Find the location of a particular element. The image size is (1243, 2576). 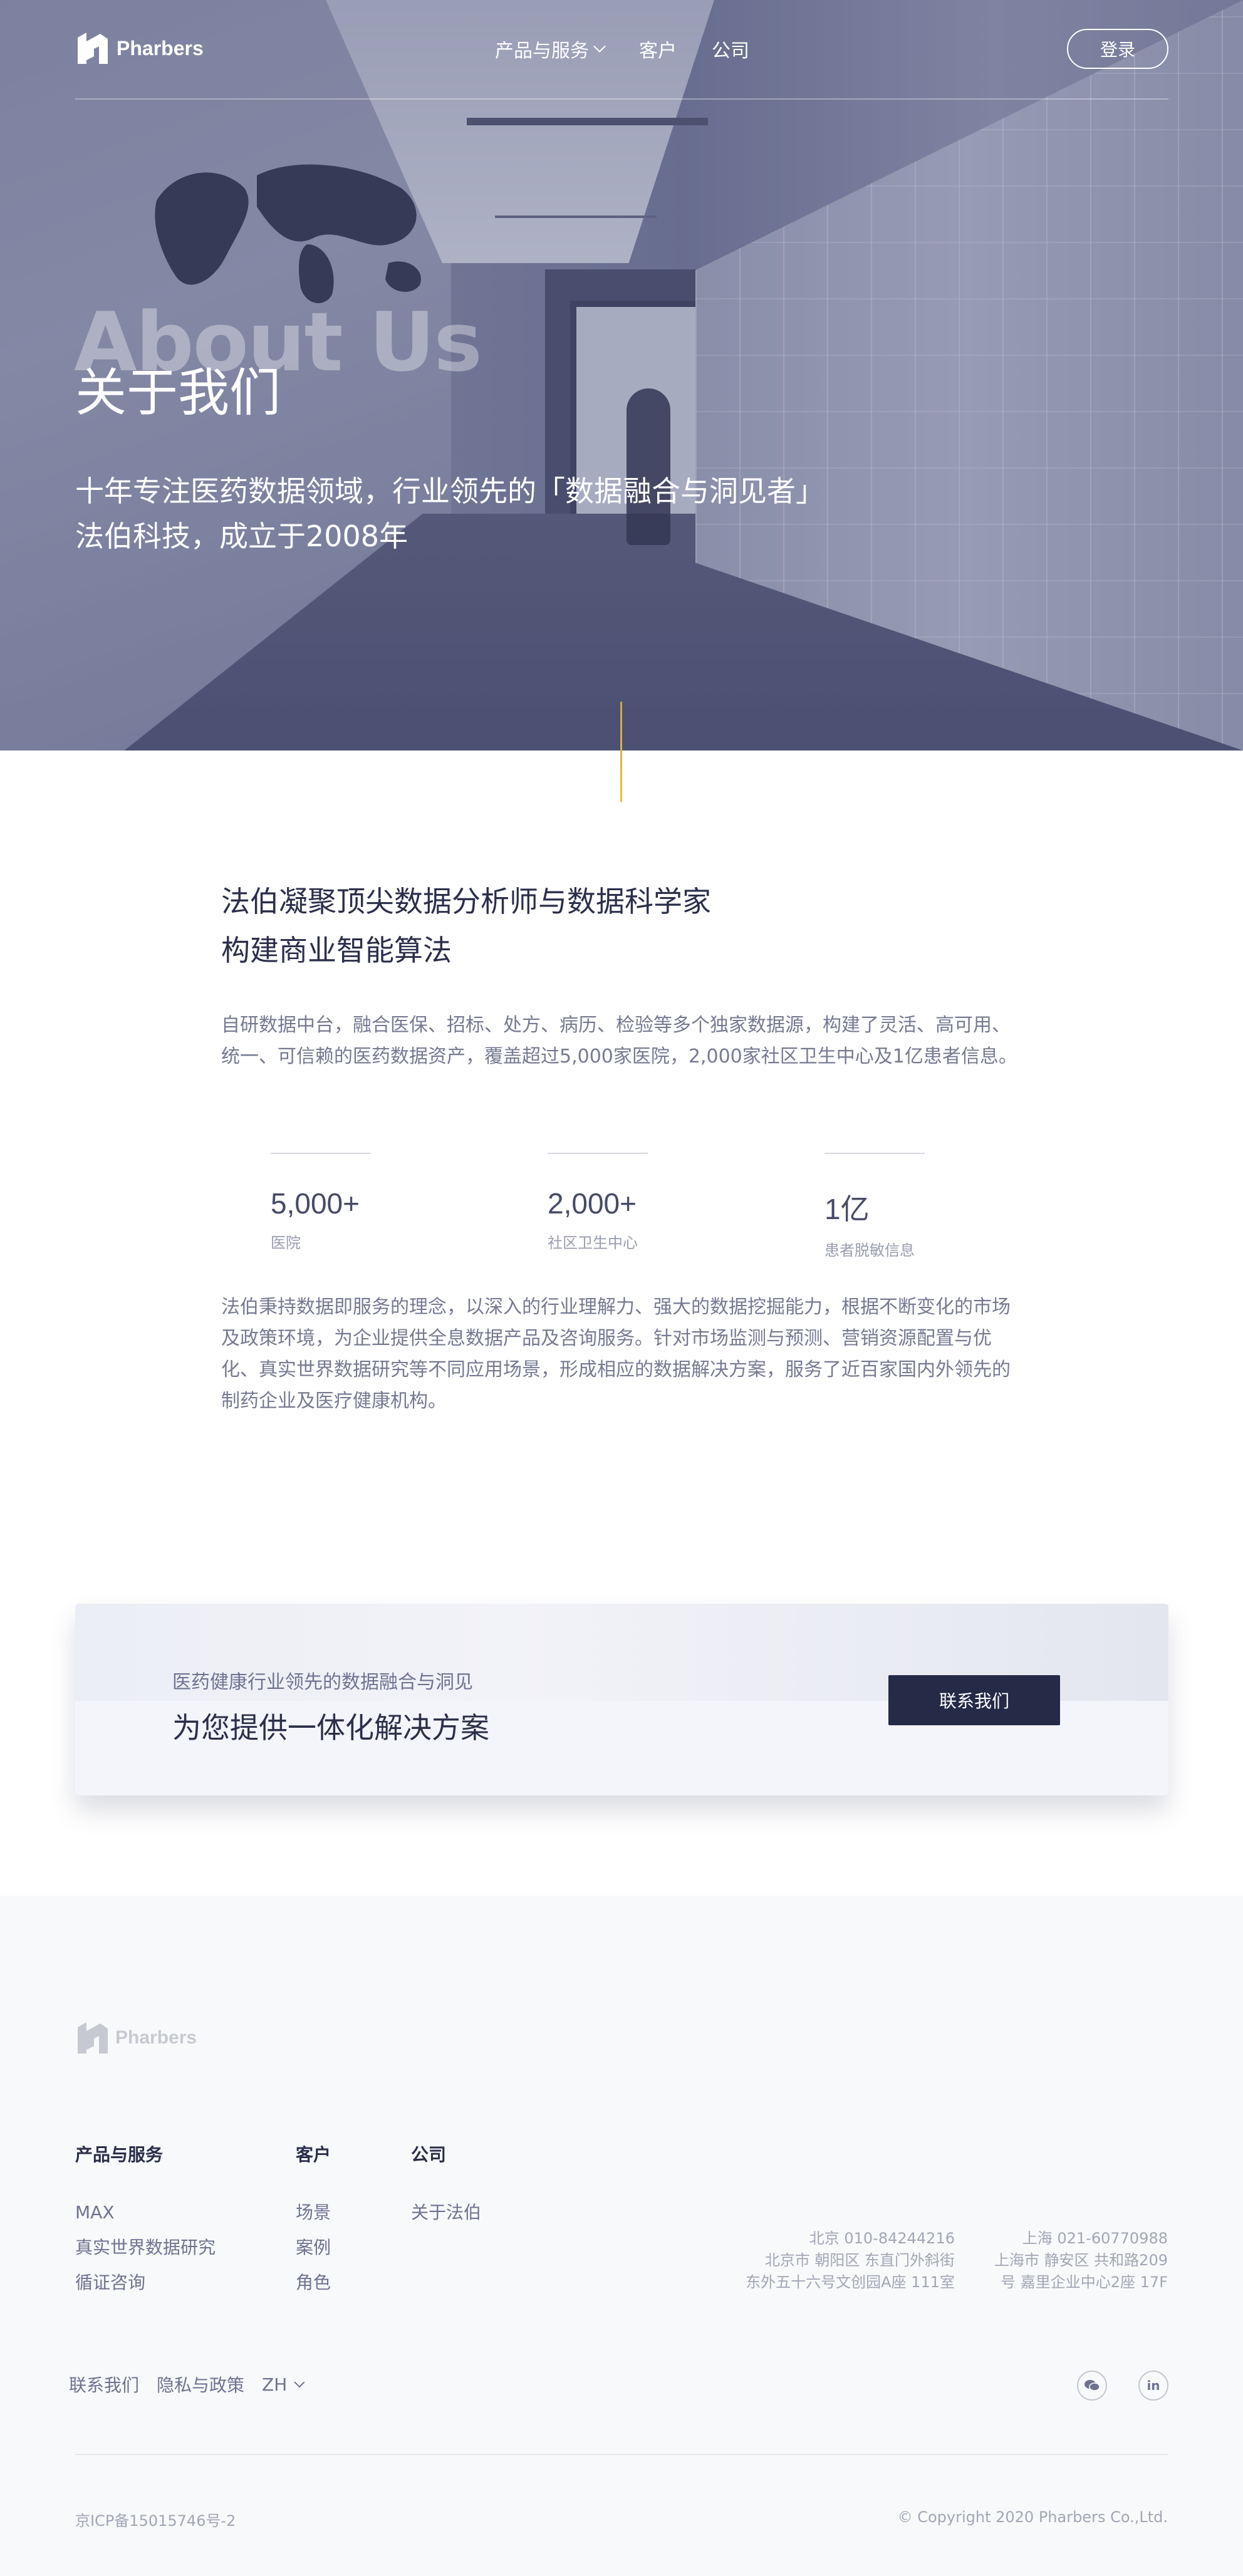

footer-link-scenarios: 场景 is located at coordinates (313, 2212).